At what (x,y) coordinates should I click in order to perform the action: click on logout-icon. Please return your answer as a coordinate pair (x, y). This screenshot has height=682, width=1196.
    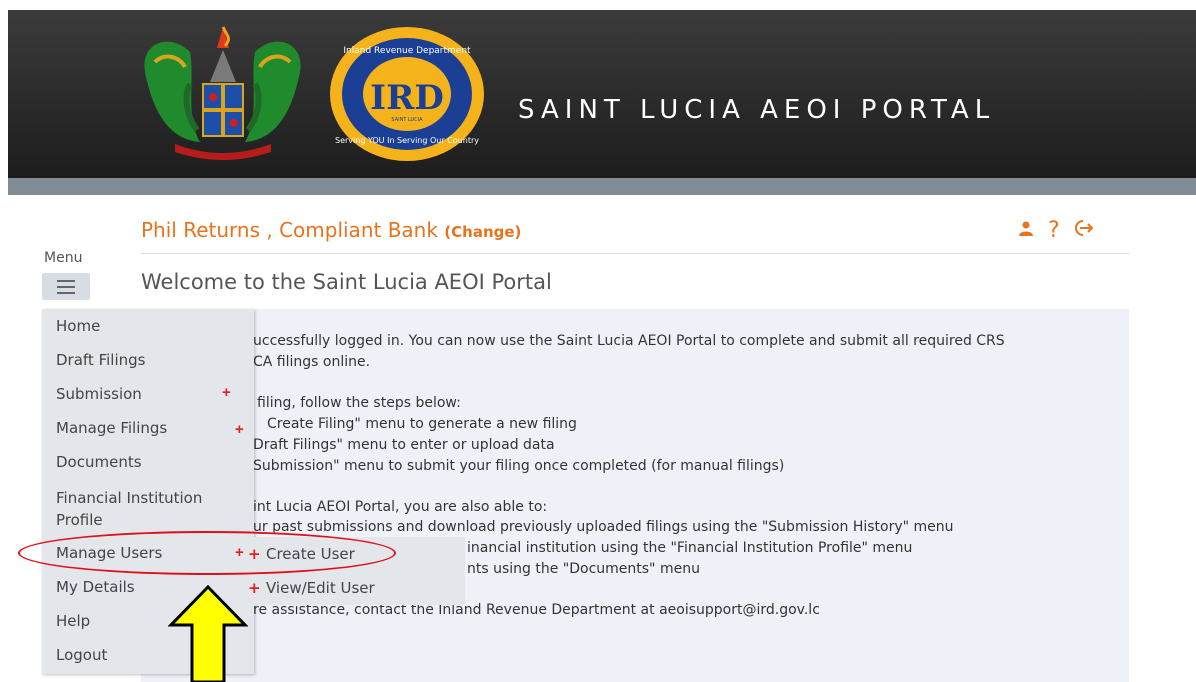
    Looking at the image, I should click on (1084, 230).